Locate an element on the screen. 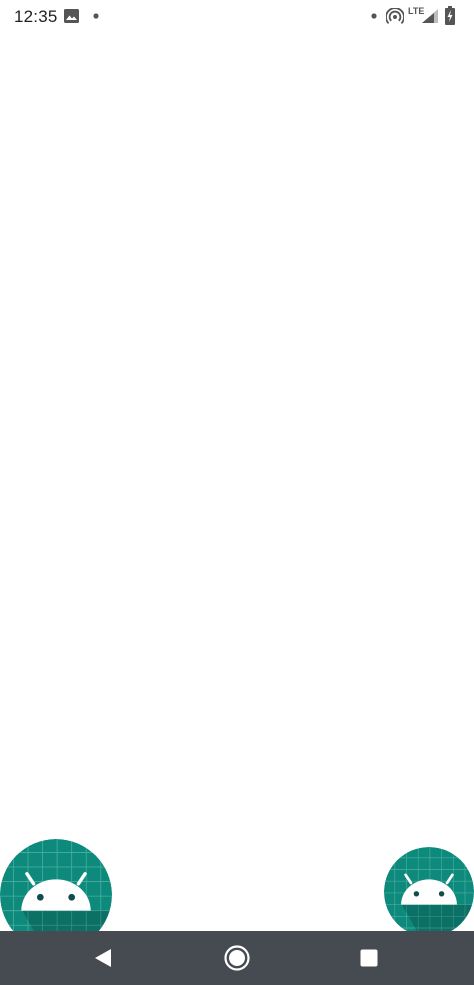 The width and height of the screenshot is (474, 985). android-icon is located at coordinates (429, 892).